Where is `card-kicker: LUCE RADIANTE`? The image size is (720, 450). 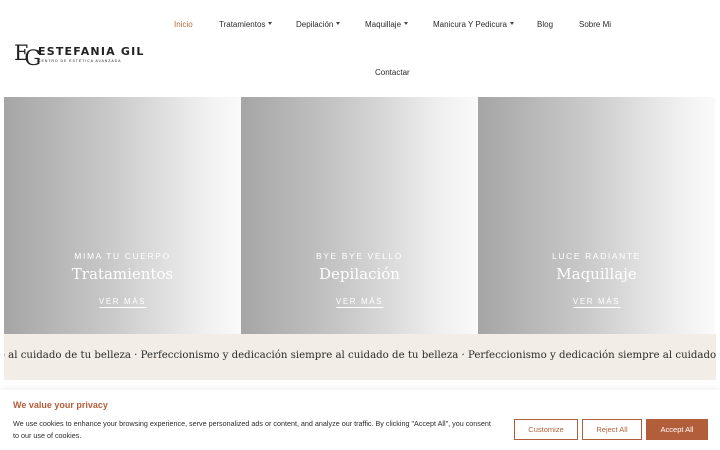 card-kicker: LUCE RADIANTE is located at coordinates (596, 256).